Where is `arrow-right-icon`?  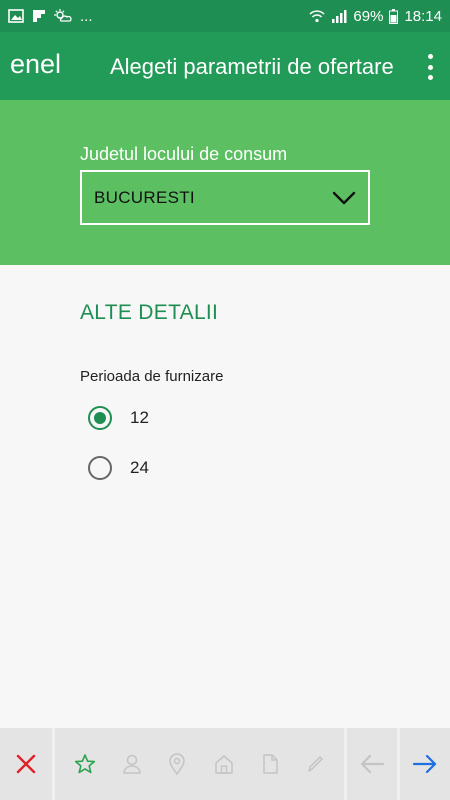
arrow-right-icon is located at coordinates (424, 764).